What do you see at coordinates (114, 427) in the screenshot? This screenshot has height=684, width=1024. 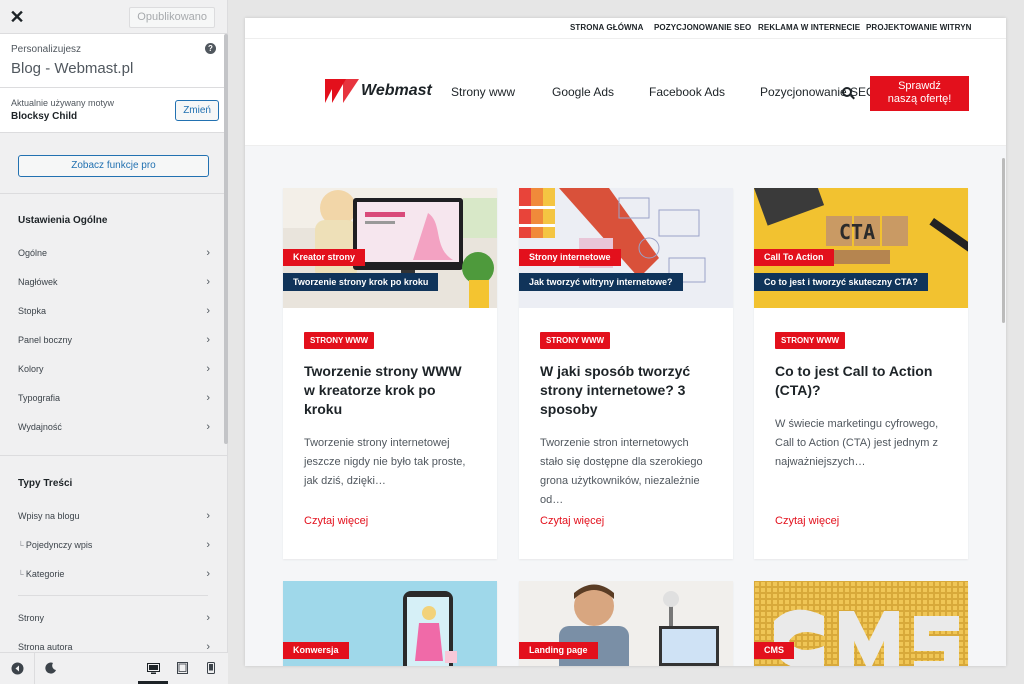 I see `menu-item-performance: Wydajność ›` at bounding box center [114, 427].